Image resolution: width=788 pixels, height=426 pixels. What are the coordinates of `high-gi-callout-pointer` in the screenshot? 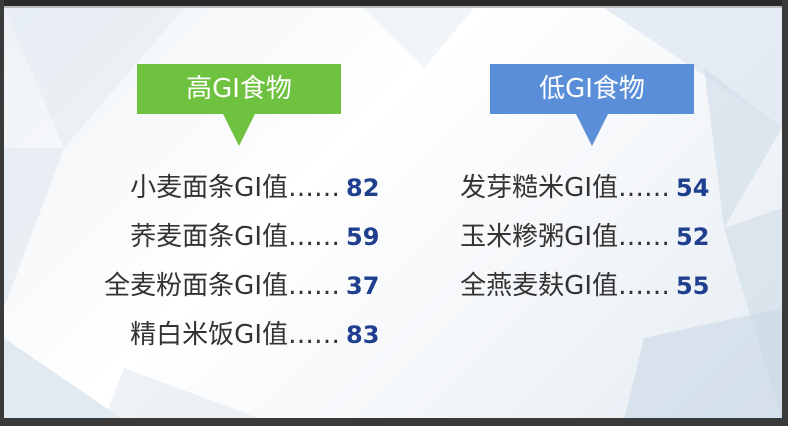 It's located at (239, 130).